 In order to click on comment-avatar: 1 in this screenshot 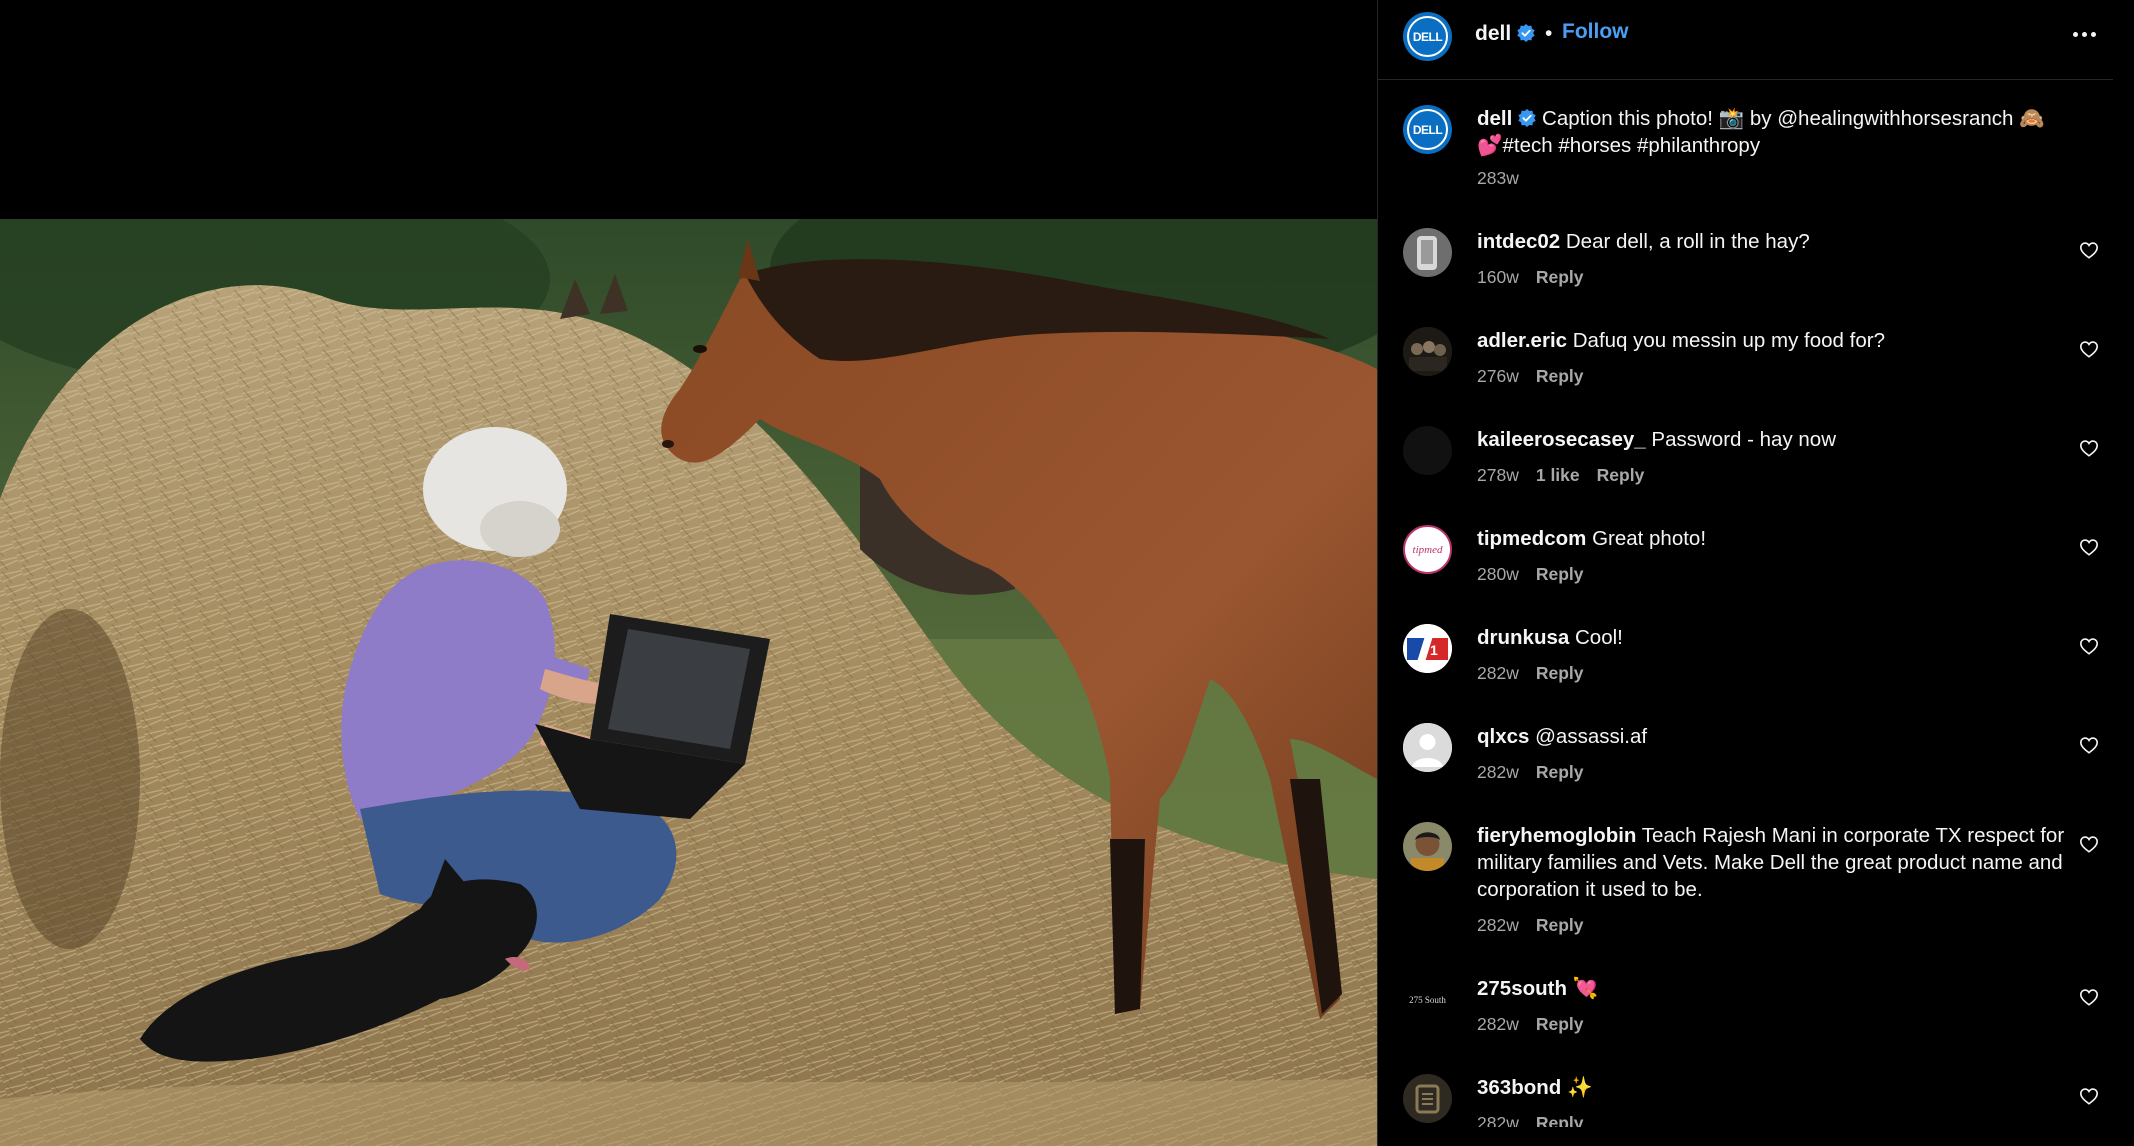, I will do `click(1427, 648)`.